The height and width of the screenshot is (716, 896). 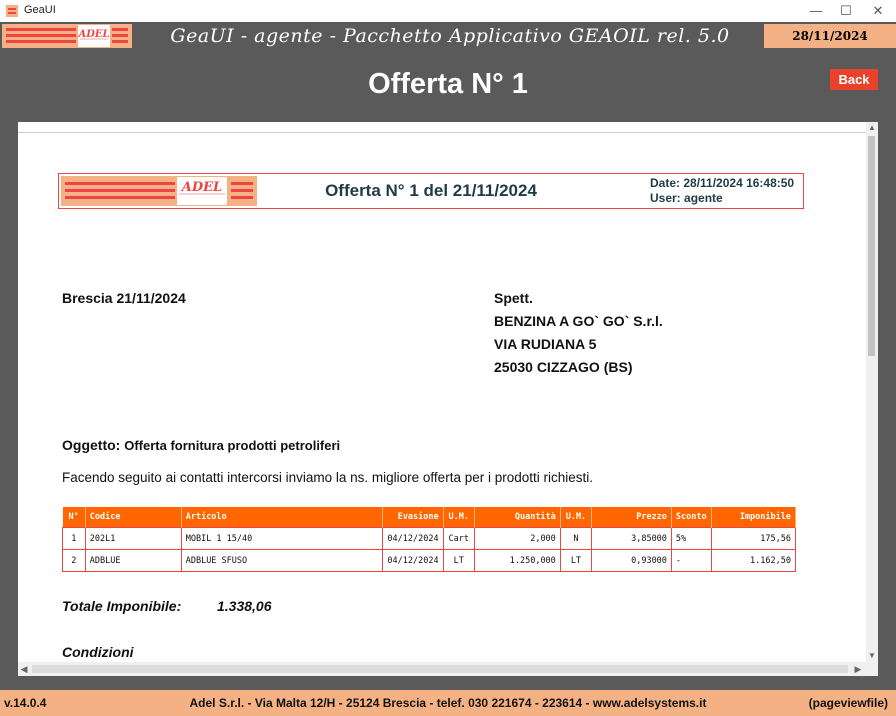 I want to click on cell-um: LT, so click(x=458, y=560).